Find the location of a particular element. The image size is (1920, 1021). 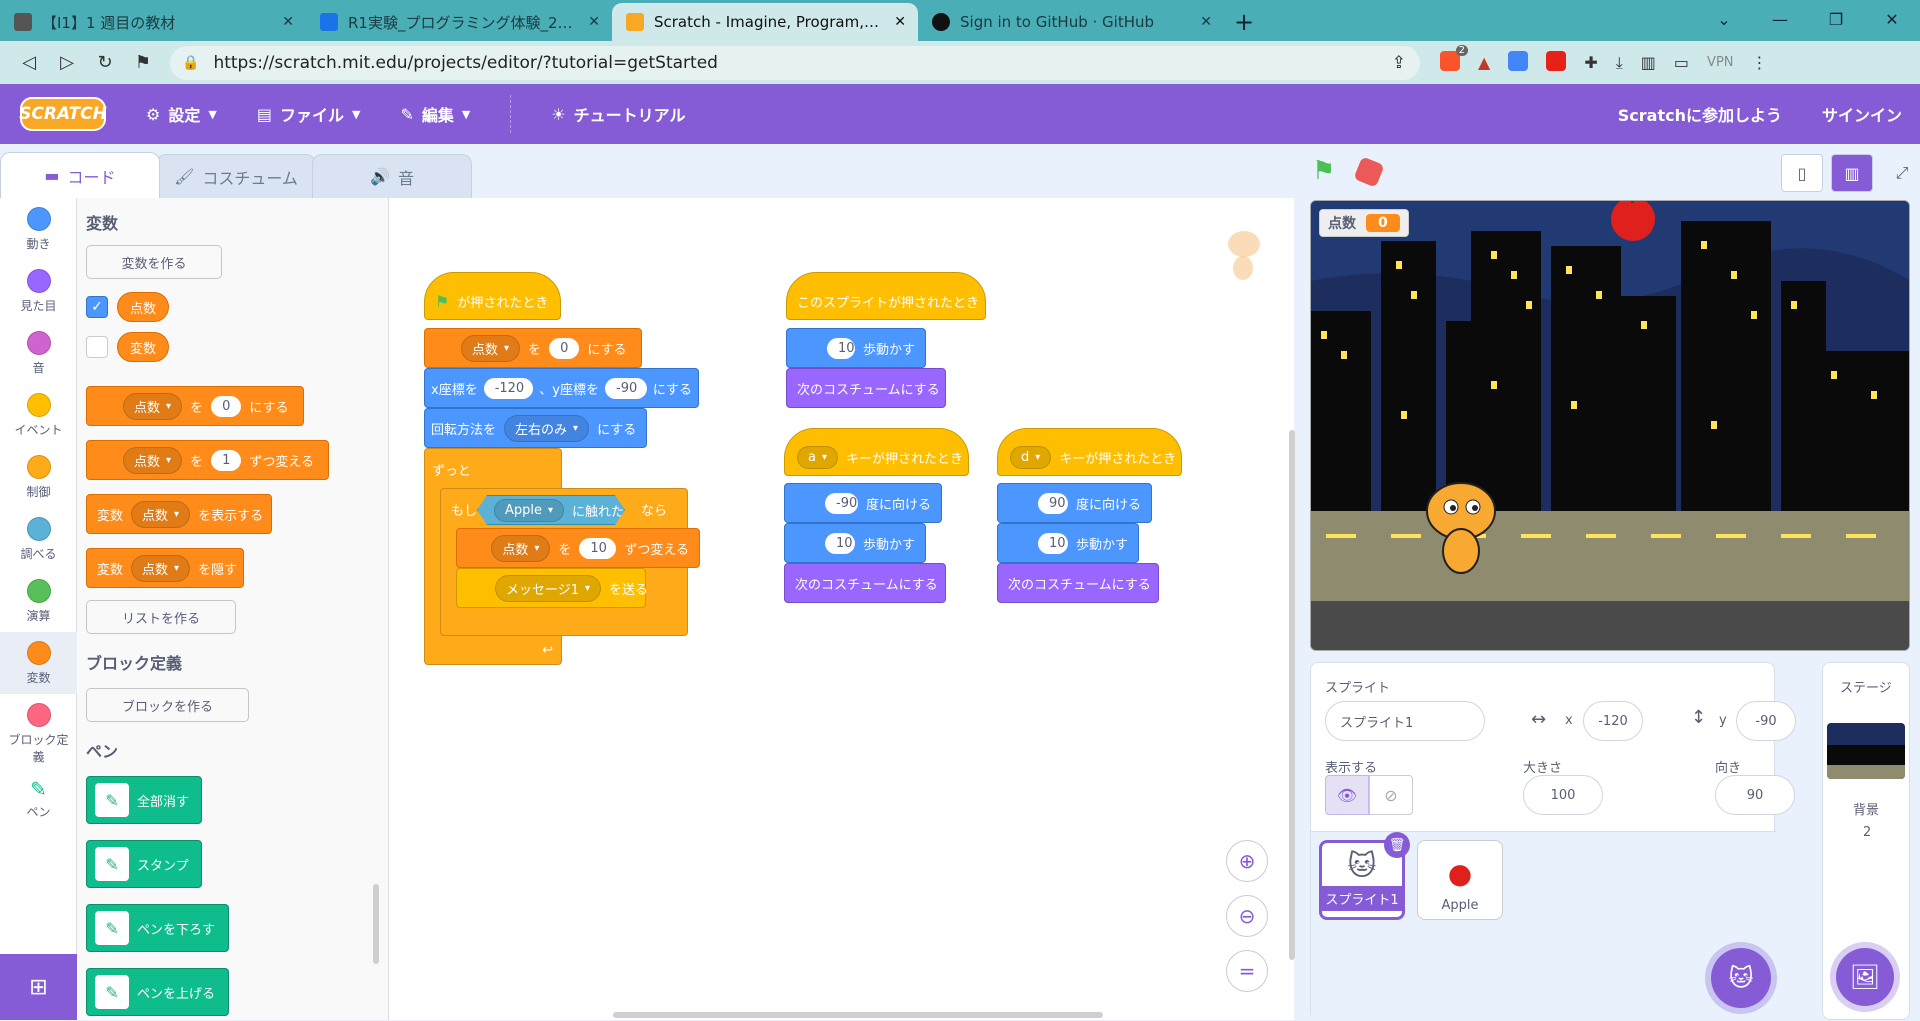

tab-code: ▬ コード is located at coordinates (80, 175).